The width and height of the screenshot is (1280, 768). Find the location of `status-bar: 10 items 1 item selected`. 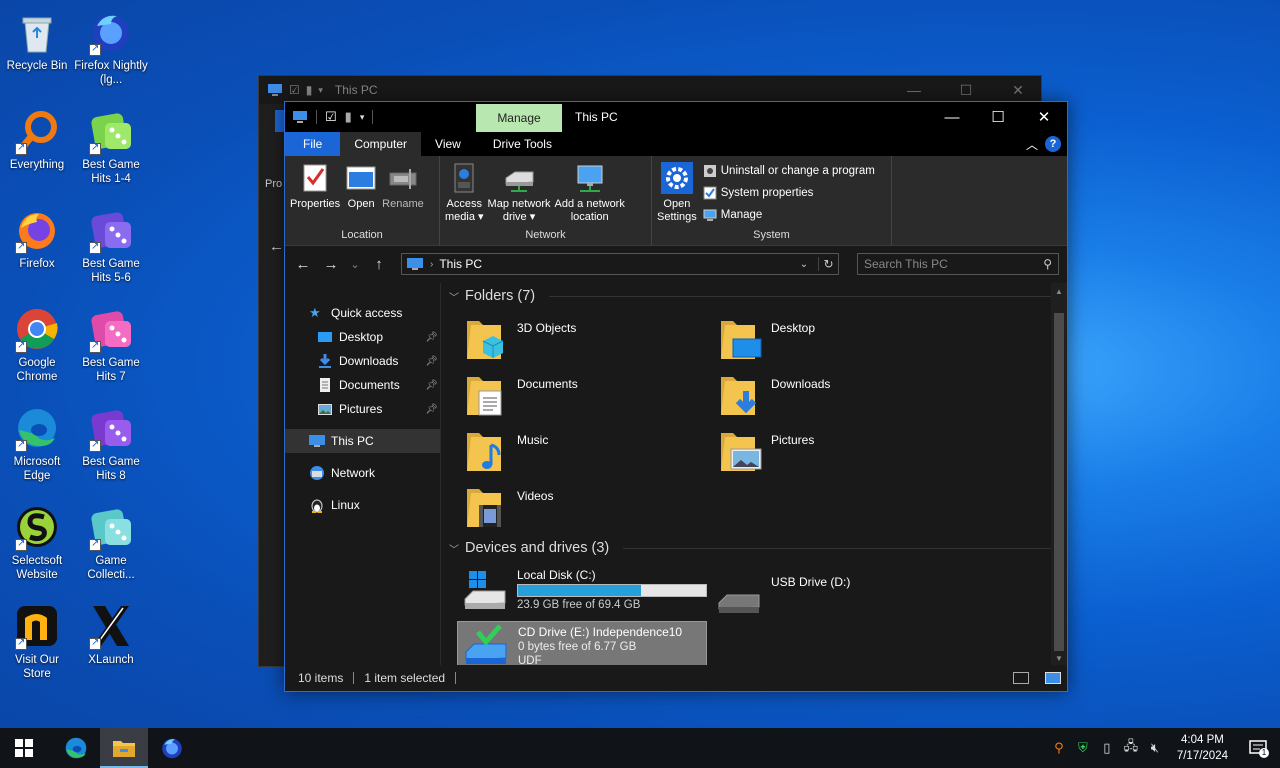

status-bar: 10 items 1 item selected is located at coordinates (676, 678).